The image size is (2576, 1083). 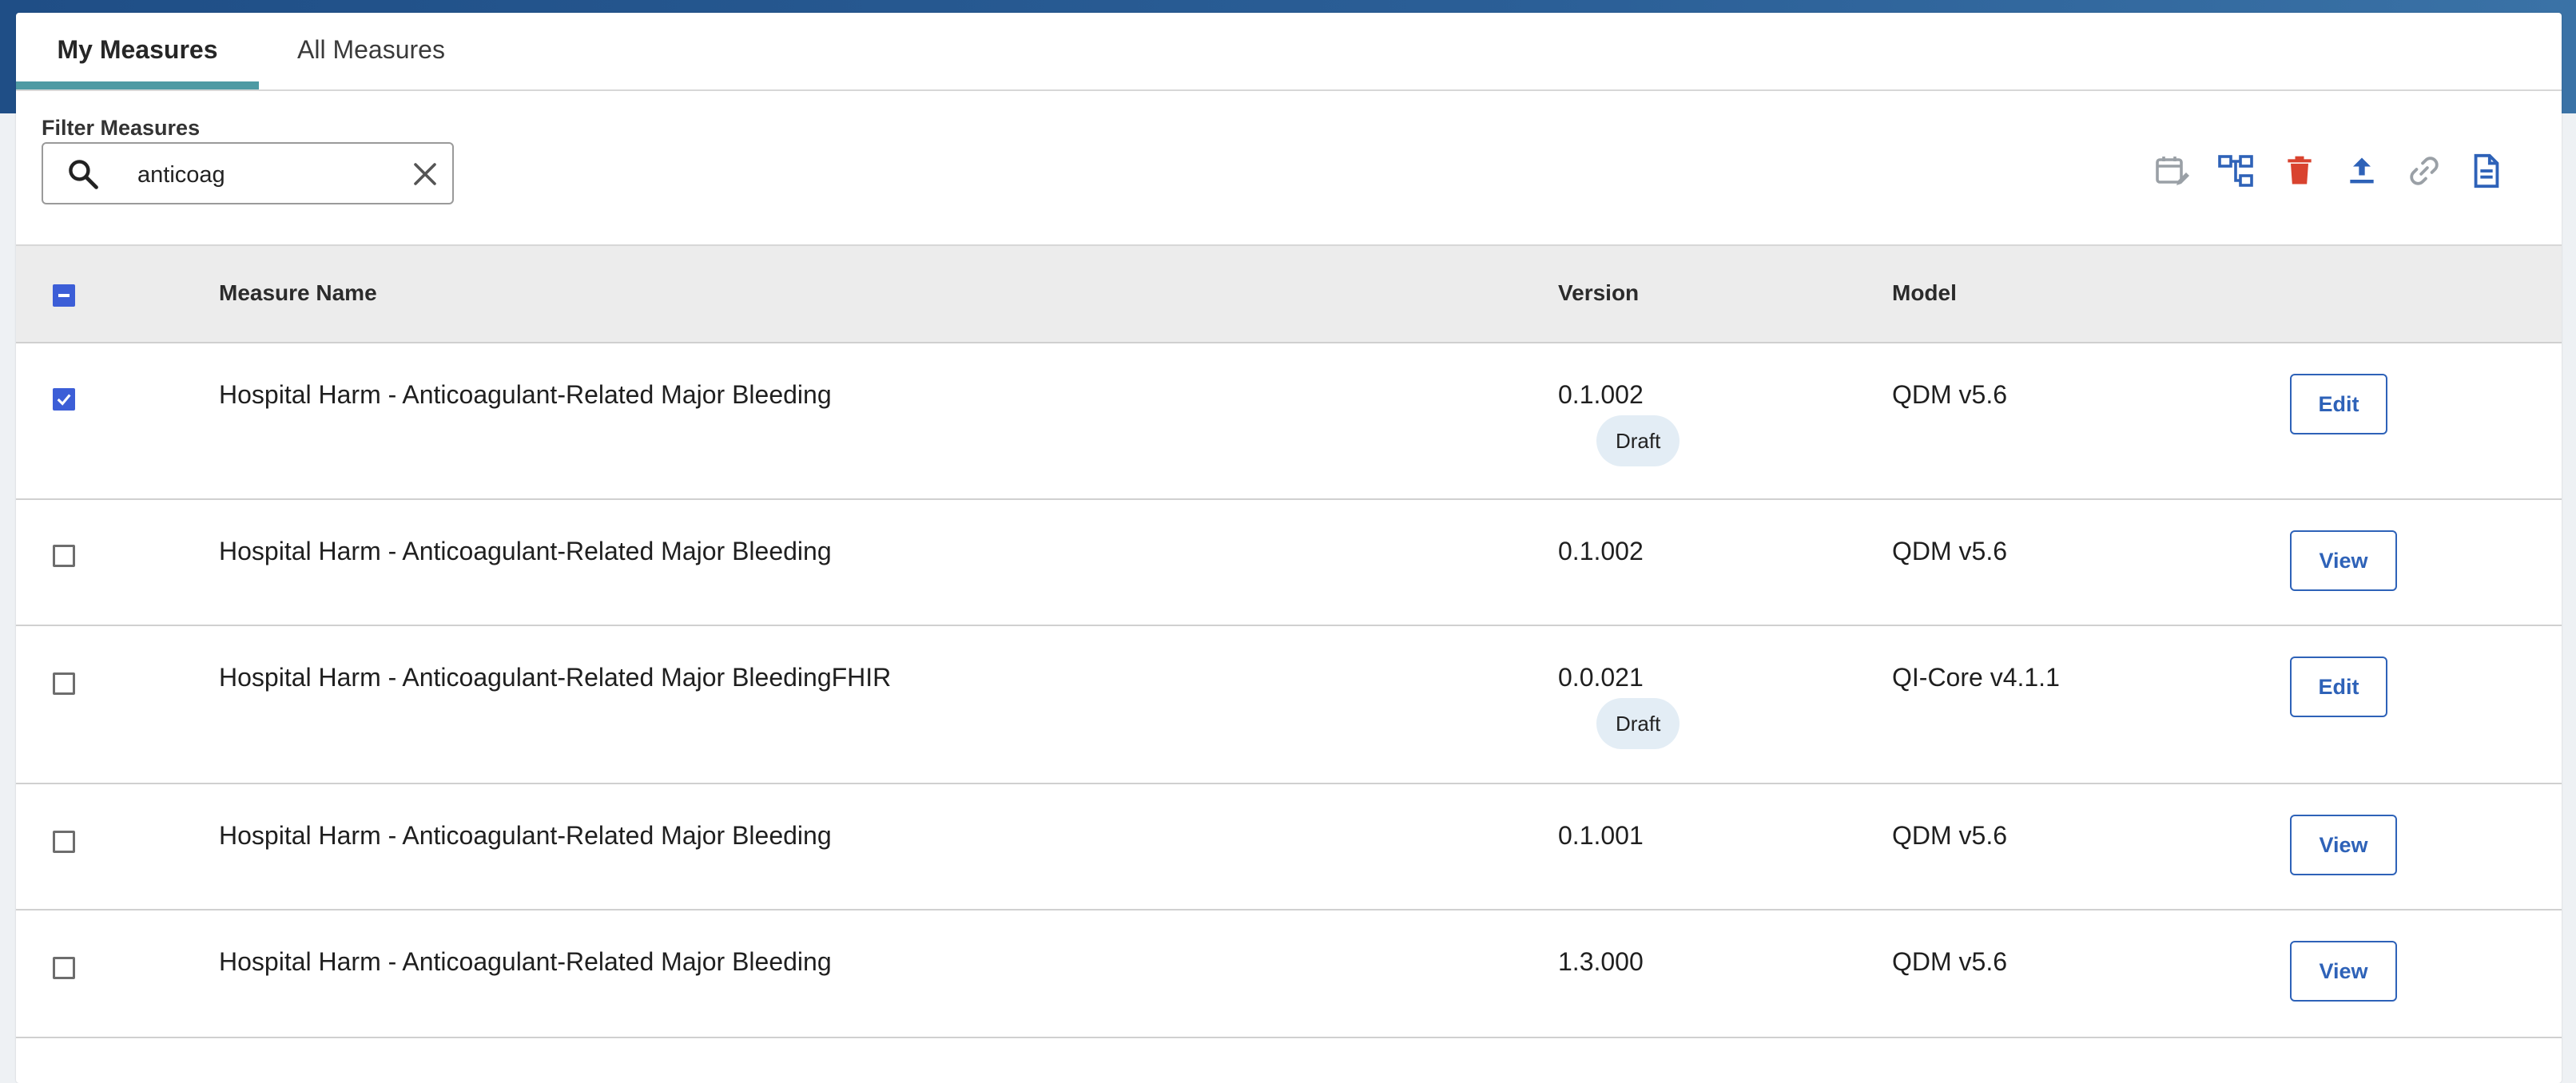 What do you see at coordinates (83, 174) in the screenshot?
I see `search-icon` at bounding box center [83, 174].